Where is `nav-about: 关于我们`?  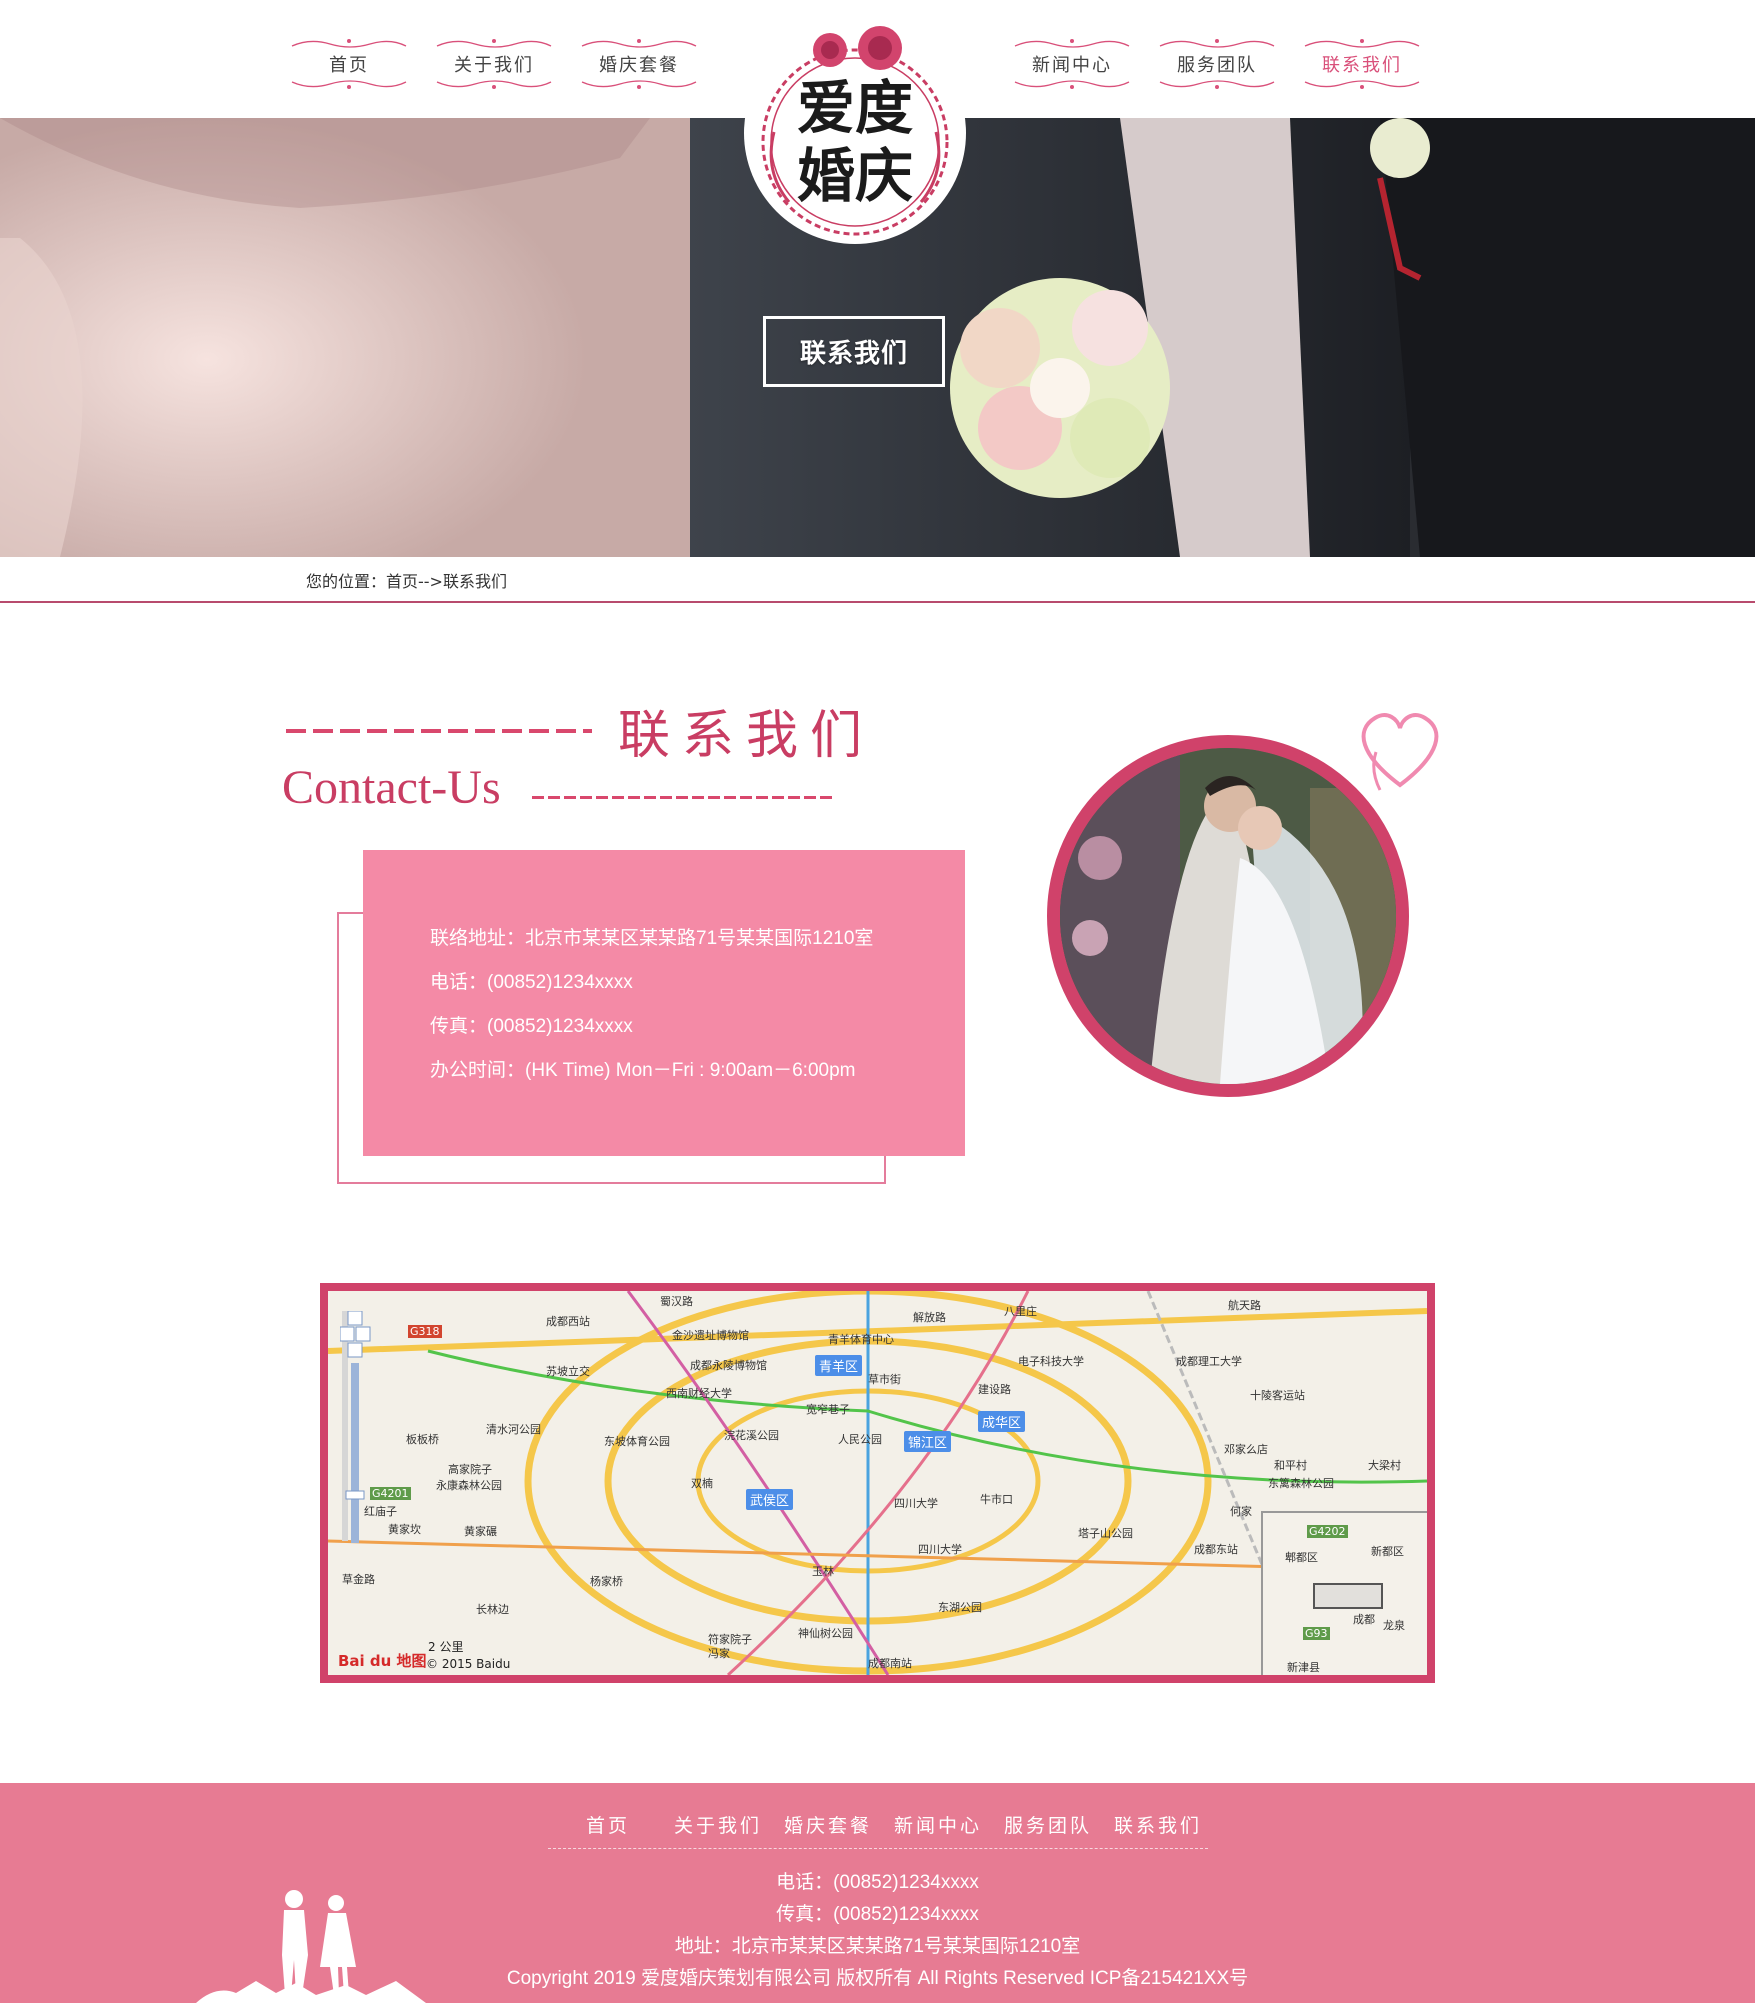
nav-about: 关于我们 is located at coordinates (494, 64).